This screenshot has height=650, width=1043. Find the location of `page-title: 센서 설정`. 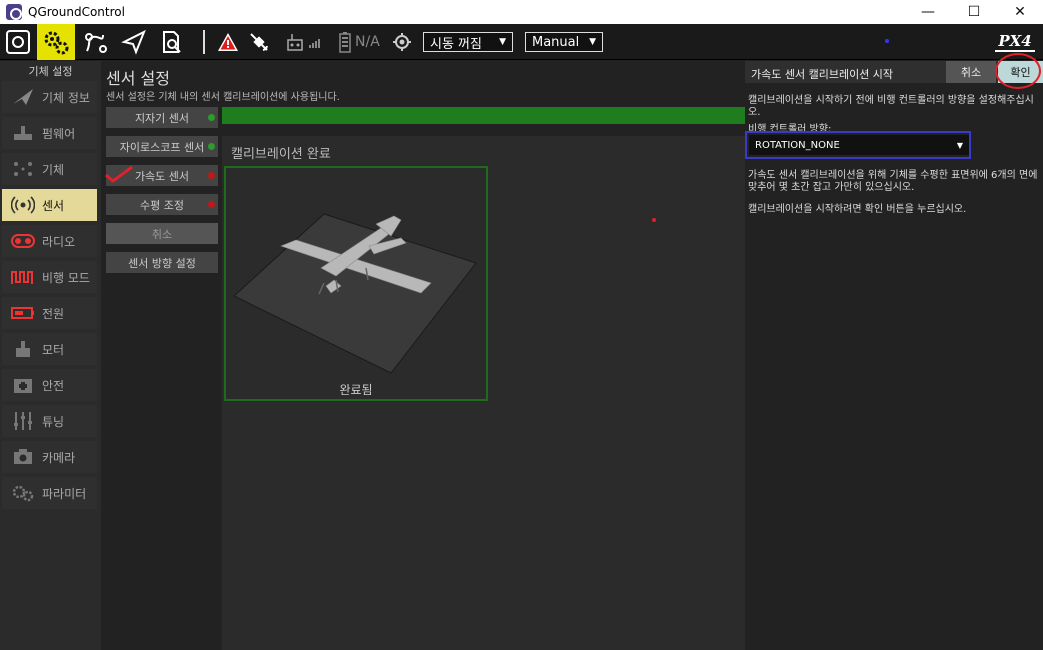

page-title: 센서 설정 is located at coordinates (138, 78).